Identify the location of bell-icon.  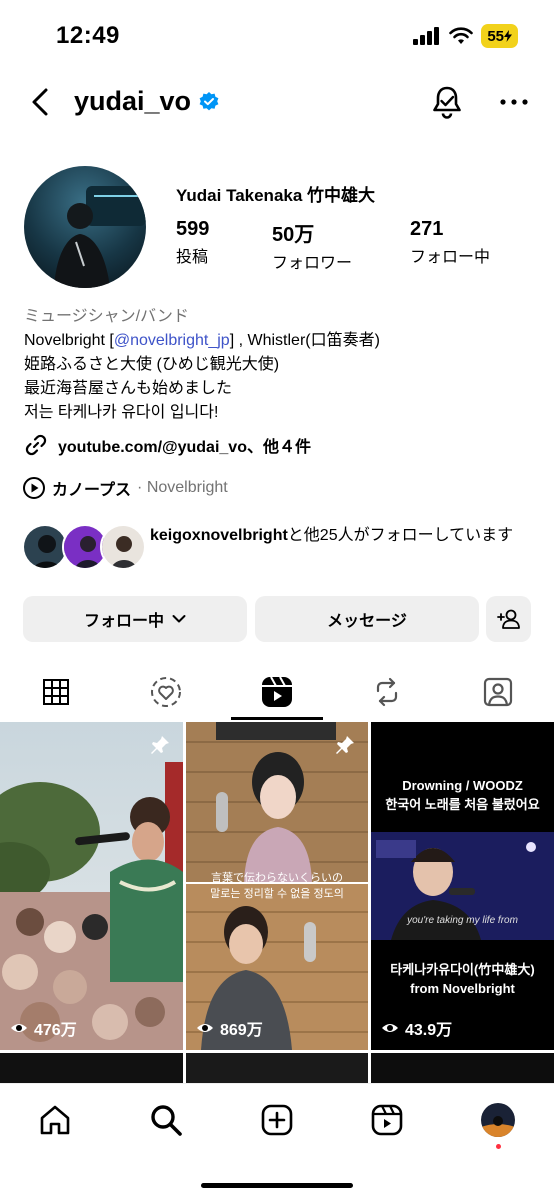
(447, 102).